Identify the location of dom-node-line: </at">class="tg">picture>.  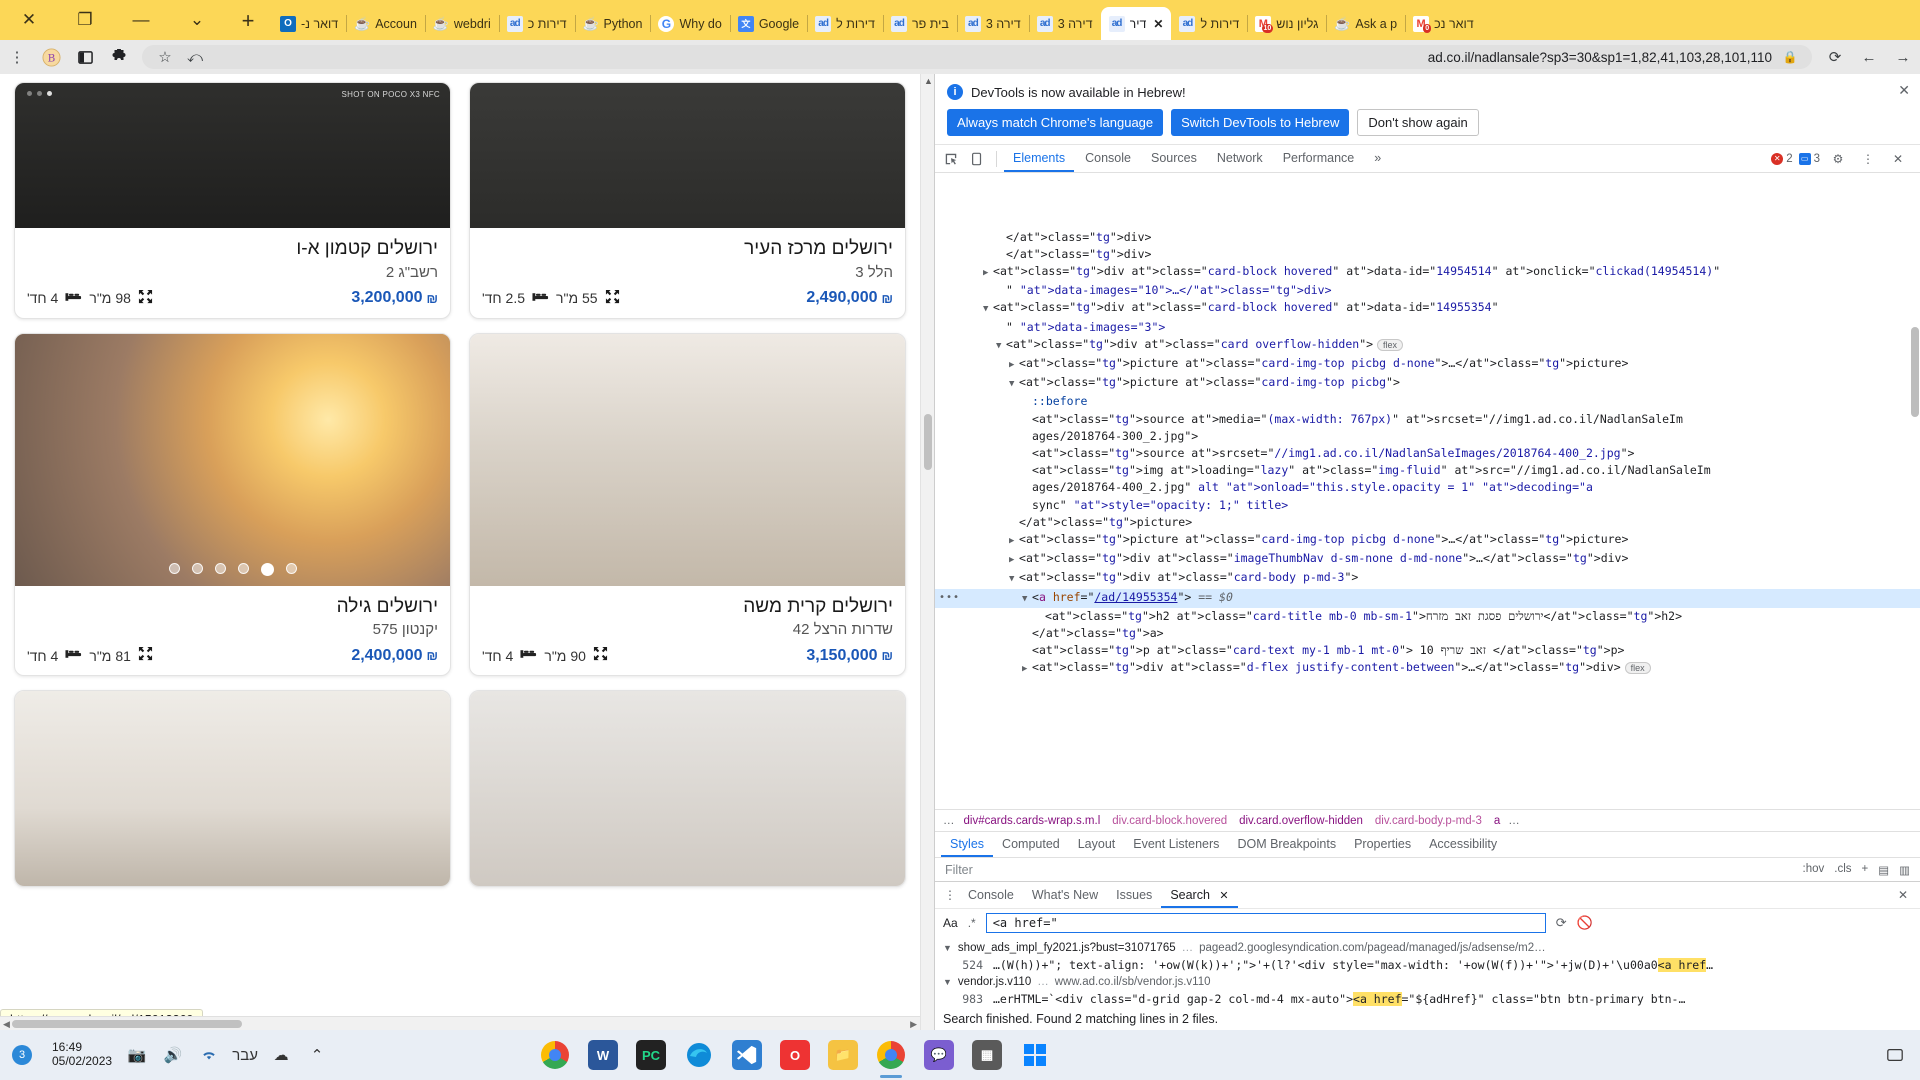
(1427, 522).